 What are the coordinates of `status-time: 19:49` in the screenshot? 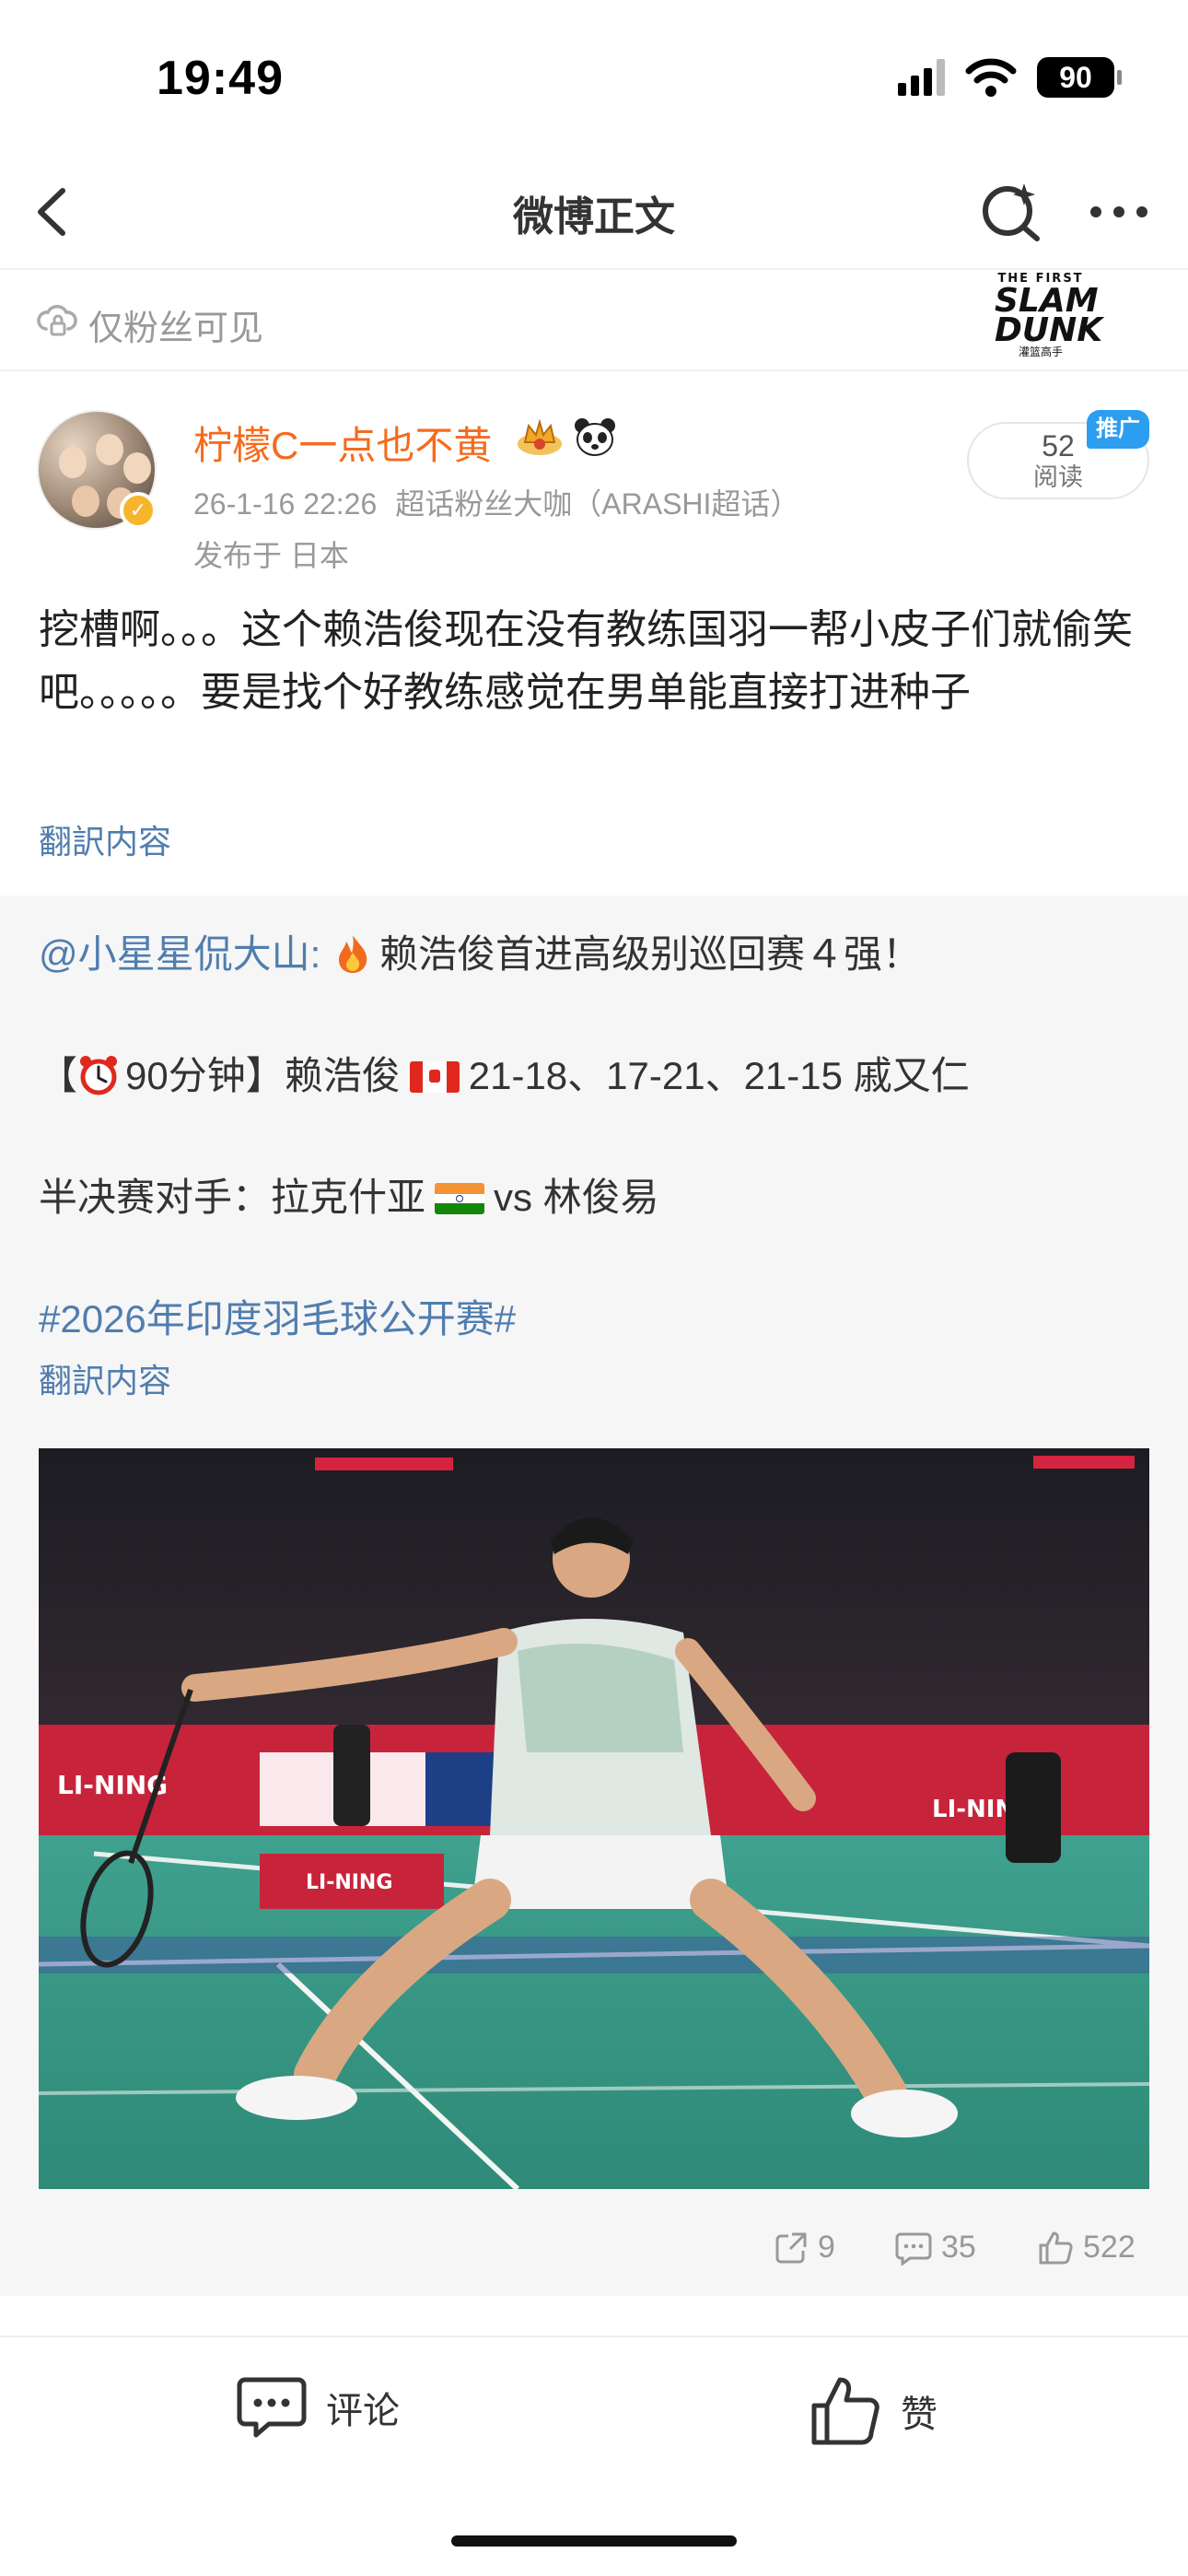 It's located at (220, 78).